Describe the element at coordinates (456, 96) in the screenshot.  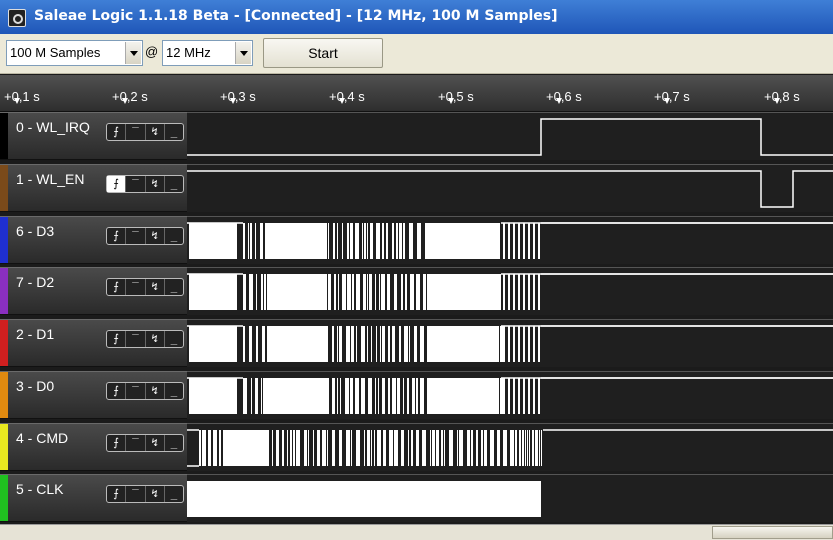
I see `time-tick: +0,5 s` at that location.